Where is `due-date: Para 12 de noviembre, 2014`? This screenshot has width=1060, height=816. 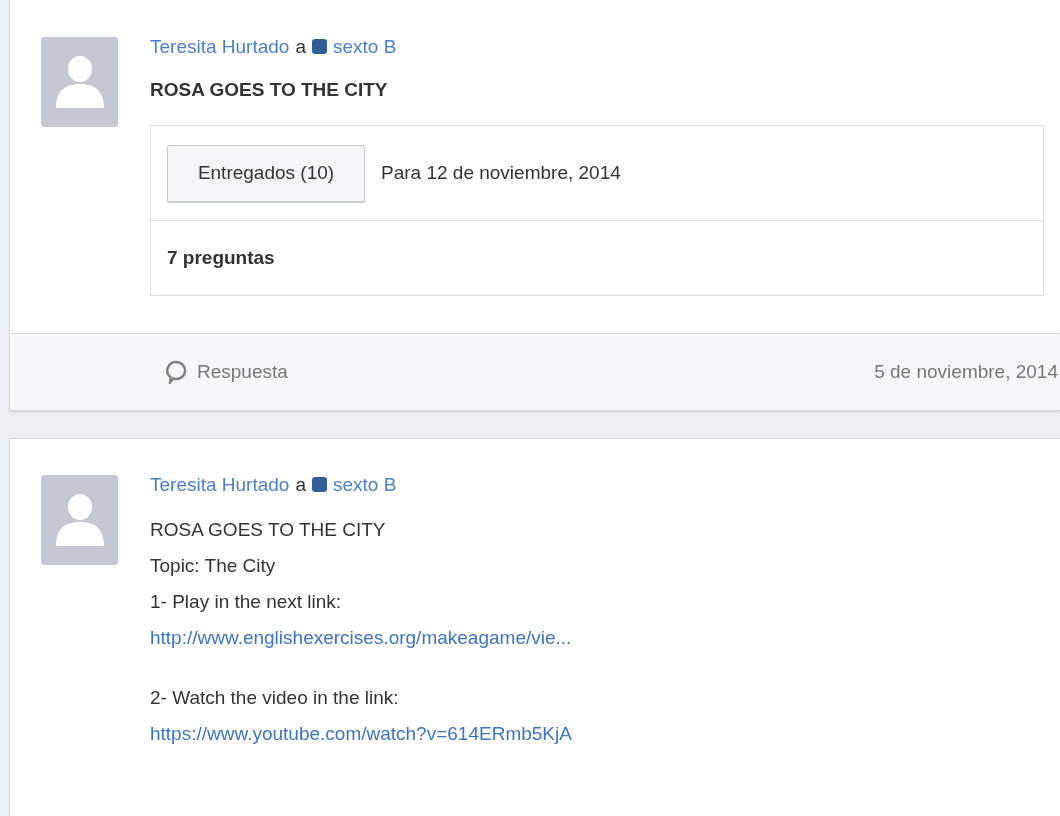
due-date: Para 12 de noviembre, 2014 is located at coordinates (501, 172).